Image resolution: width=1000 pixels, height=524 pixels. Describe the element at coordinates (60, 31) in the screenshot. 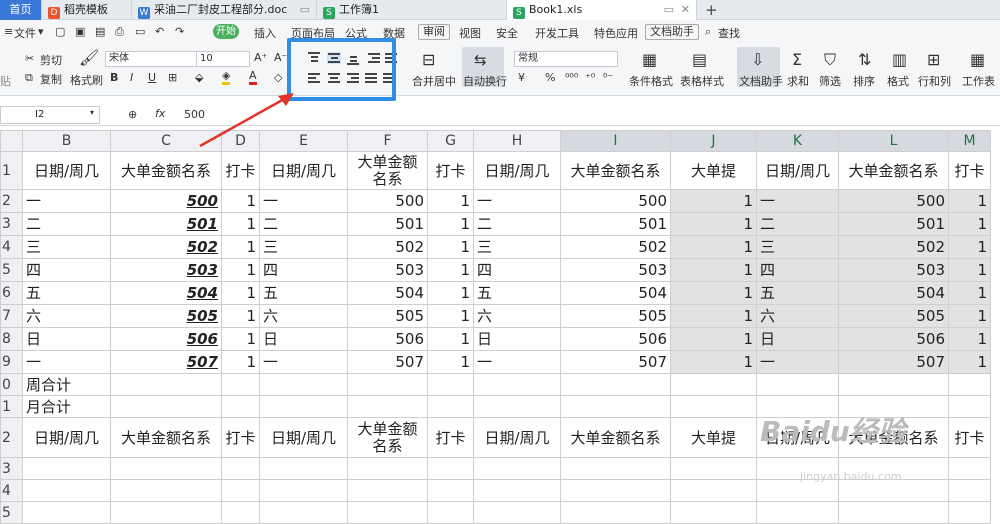

I see `new-icon: ▢` at that location.